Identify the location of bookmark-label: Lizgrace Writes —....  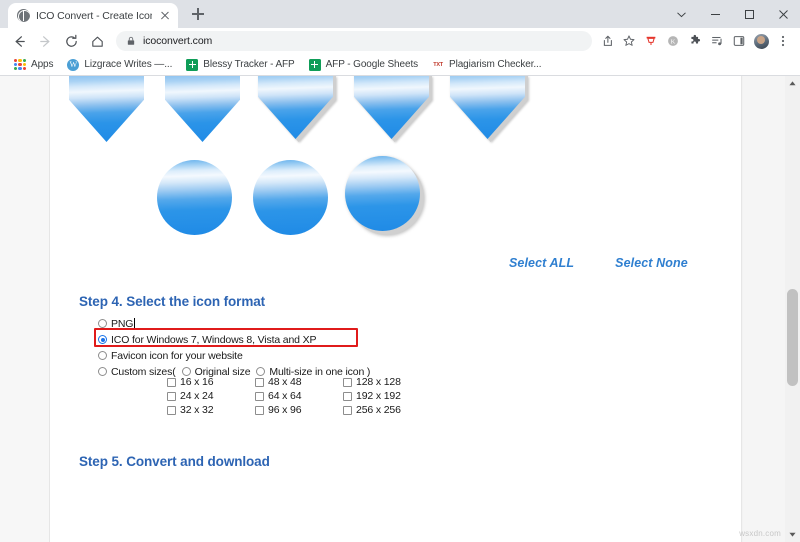
(128, 64).